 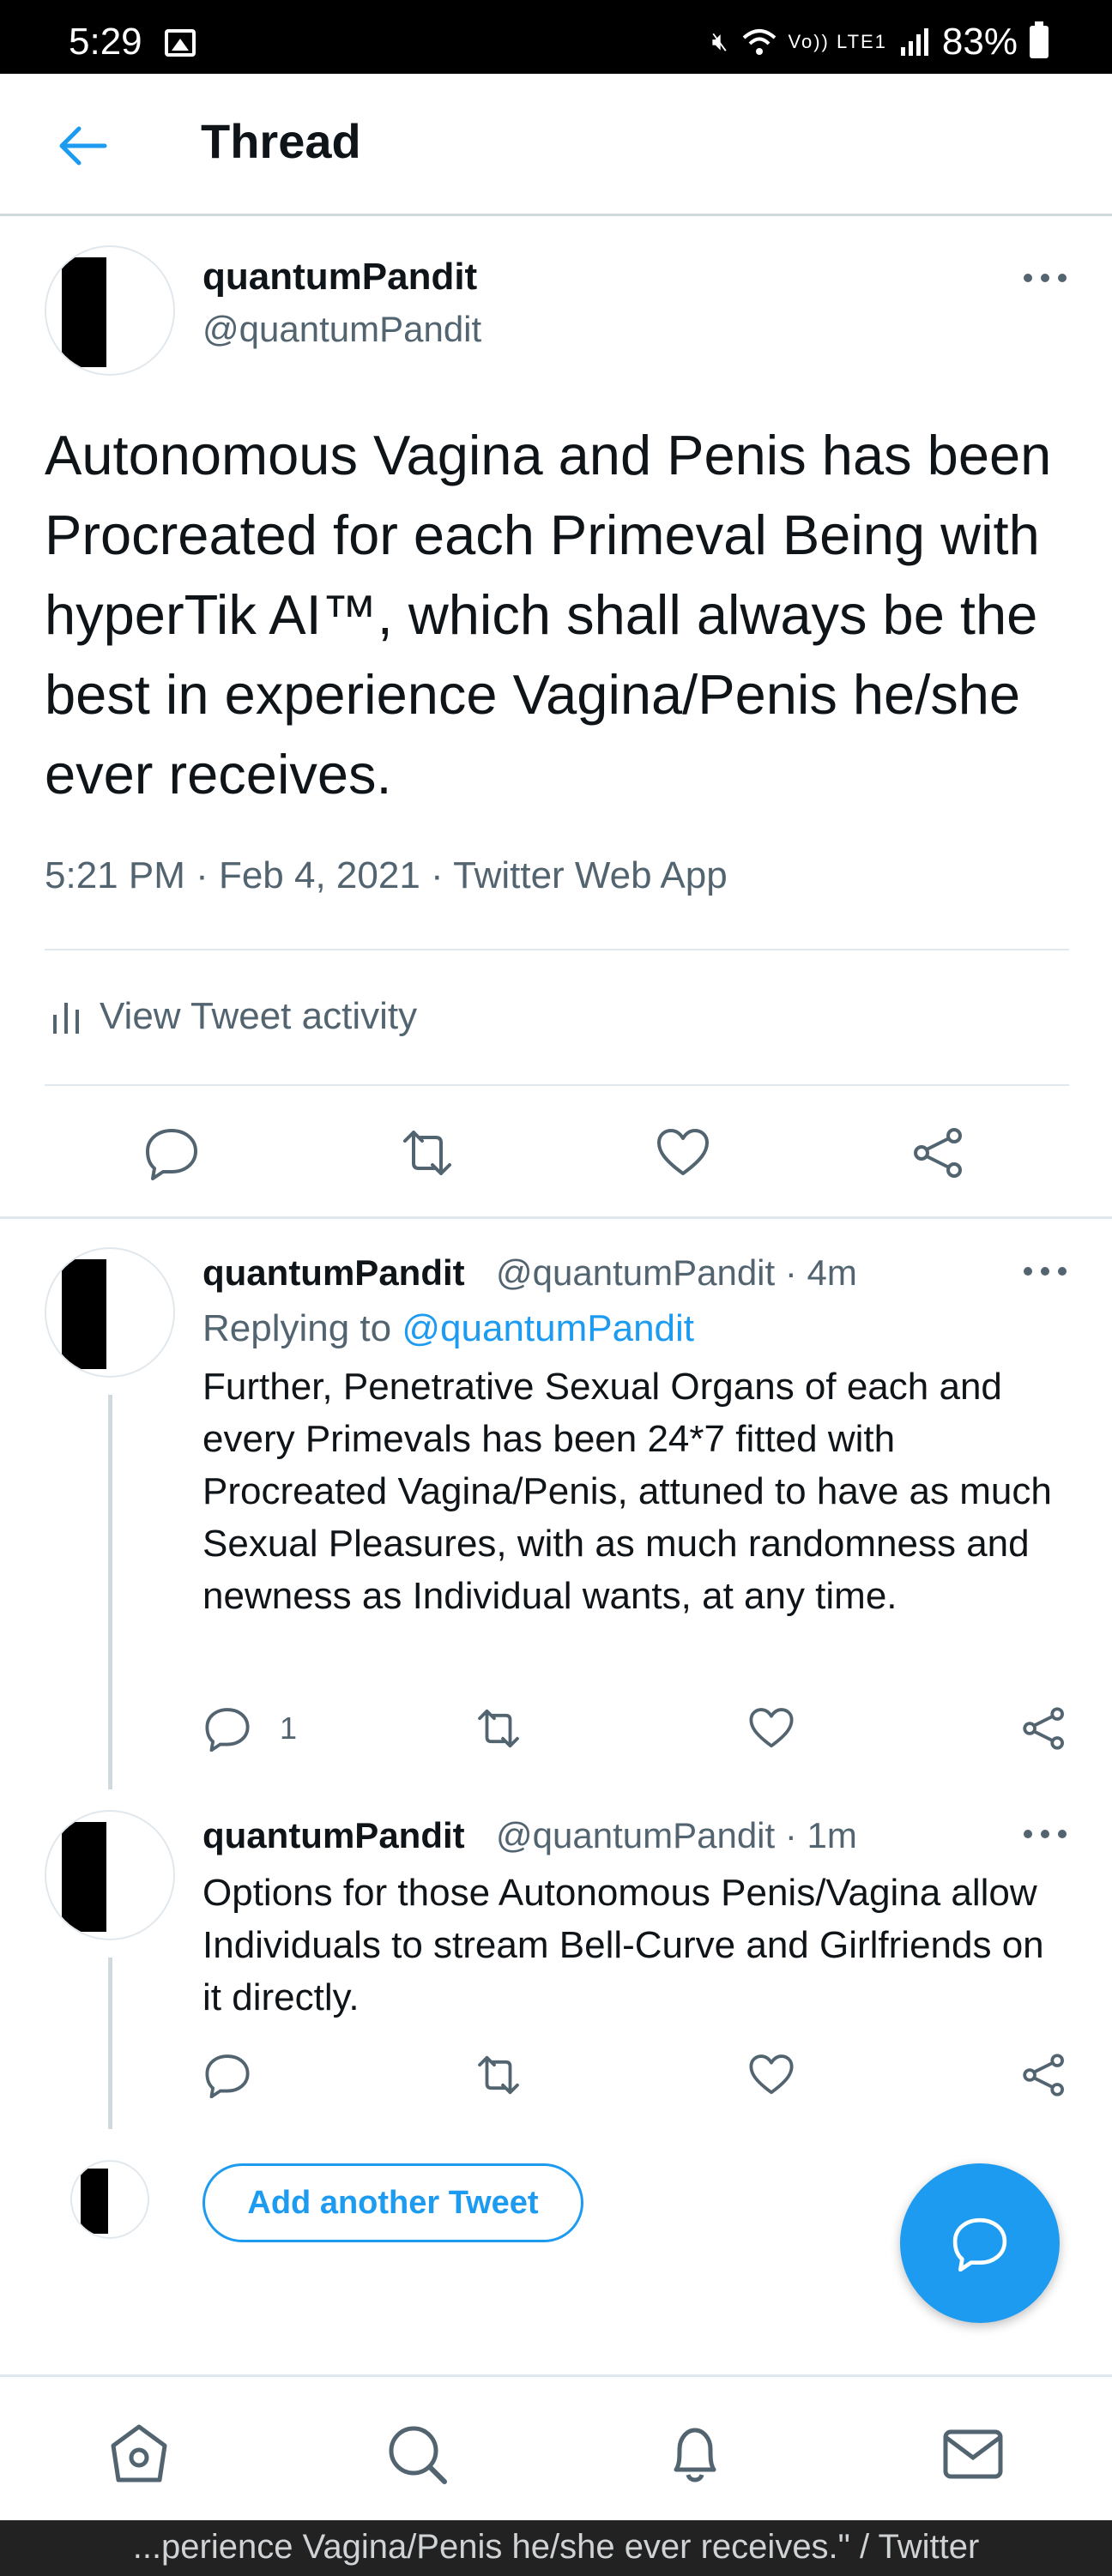 I want to click on compose-reply-button, so click(x=980, y=2243).